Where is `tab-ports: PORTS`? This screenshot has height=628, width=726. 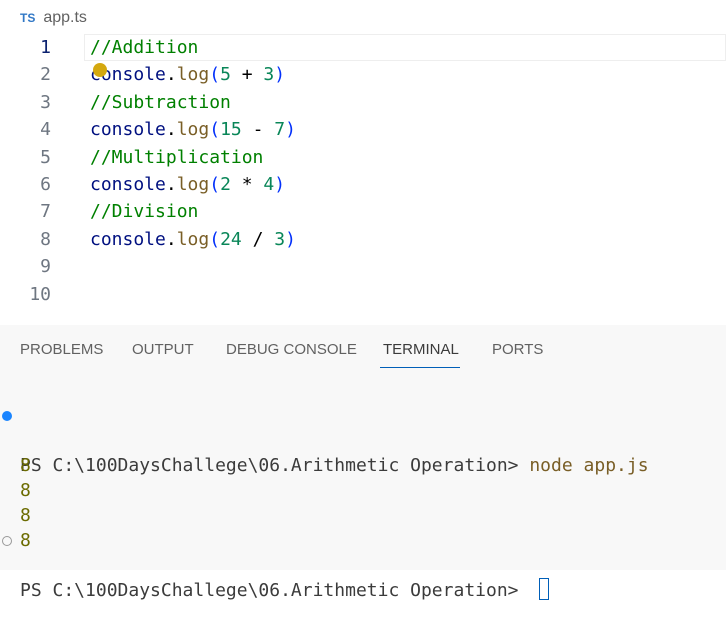 tab-ports: PORTS is located at coordinates (517, 349).